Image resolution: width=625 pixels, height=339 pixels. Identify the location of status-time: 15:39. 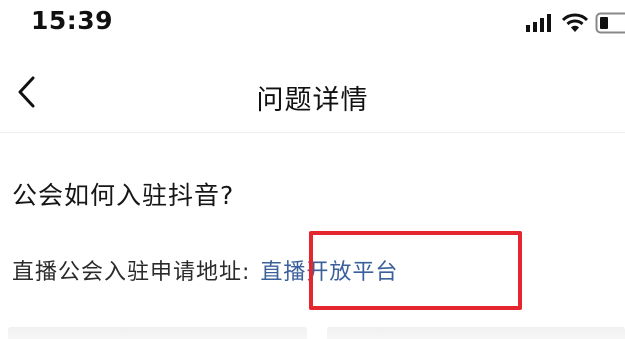
(72, 20).